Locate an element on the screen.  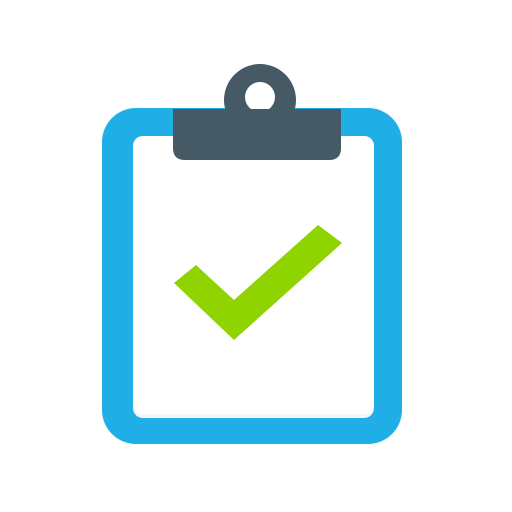
clip-ring-hole is located at coordinates (260, 97).